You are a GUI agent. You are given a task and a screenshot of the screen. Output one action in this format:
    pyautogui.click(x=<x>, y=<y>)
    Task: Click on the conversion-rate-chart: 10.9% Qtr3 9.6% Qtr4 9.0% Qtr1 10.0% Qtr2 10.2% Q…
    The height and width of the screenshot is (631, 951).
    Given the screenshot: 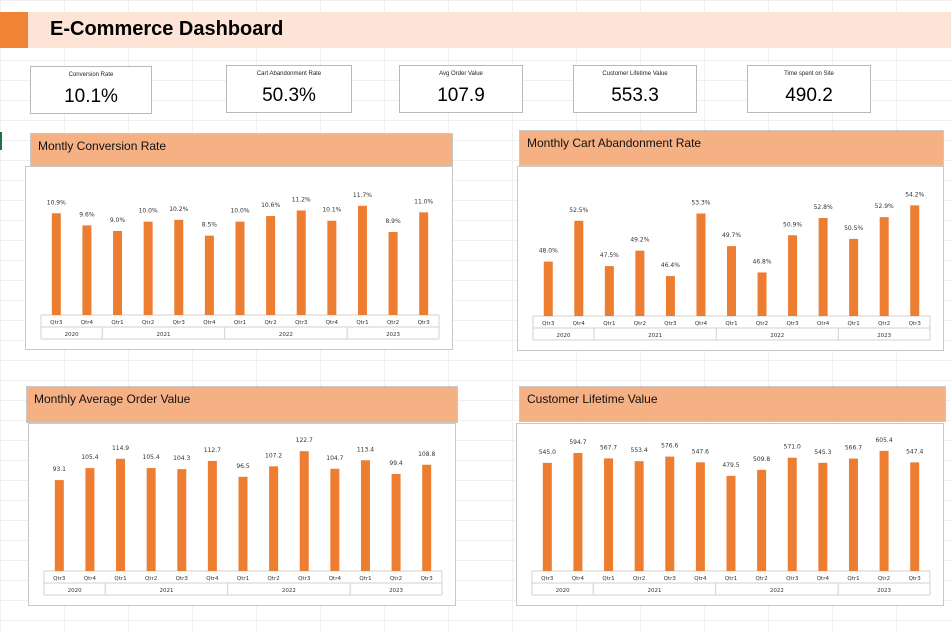 What is the action you would take?
    pyautogui.click(x=239, y=258)
    